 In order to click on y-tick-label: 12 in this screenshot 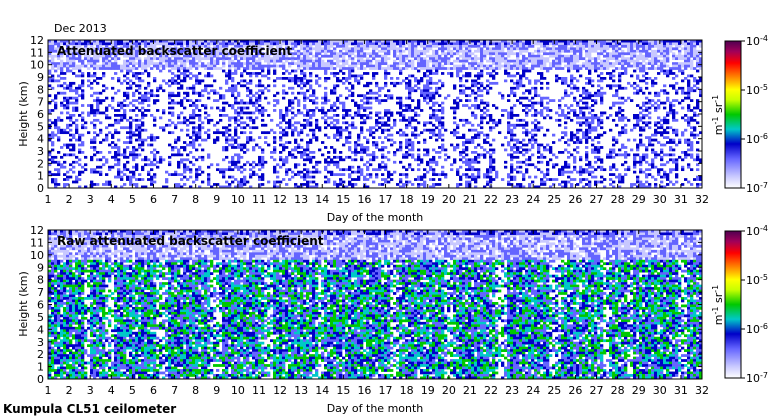, I will do `click(37, 40)`.